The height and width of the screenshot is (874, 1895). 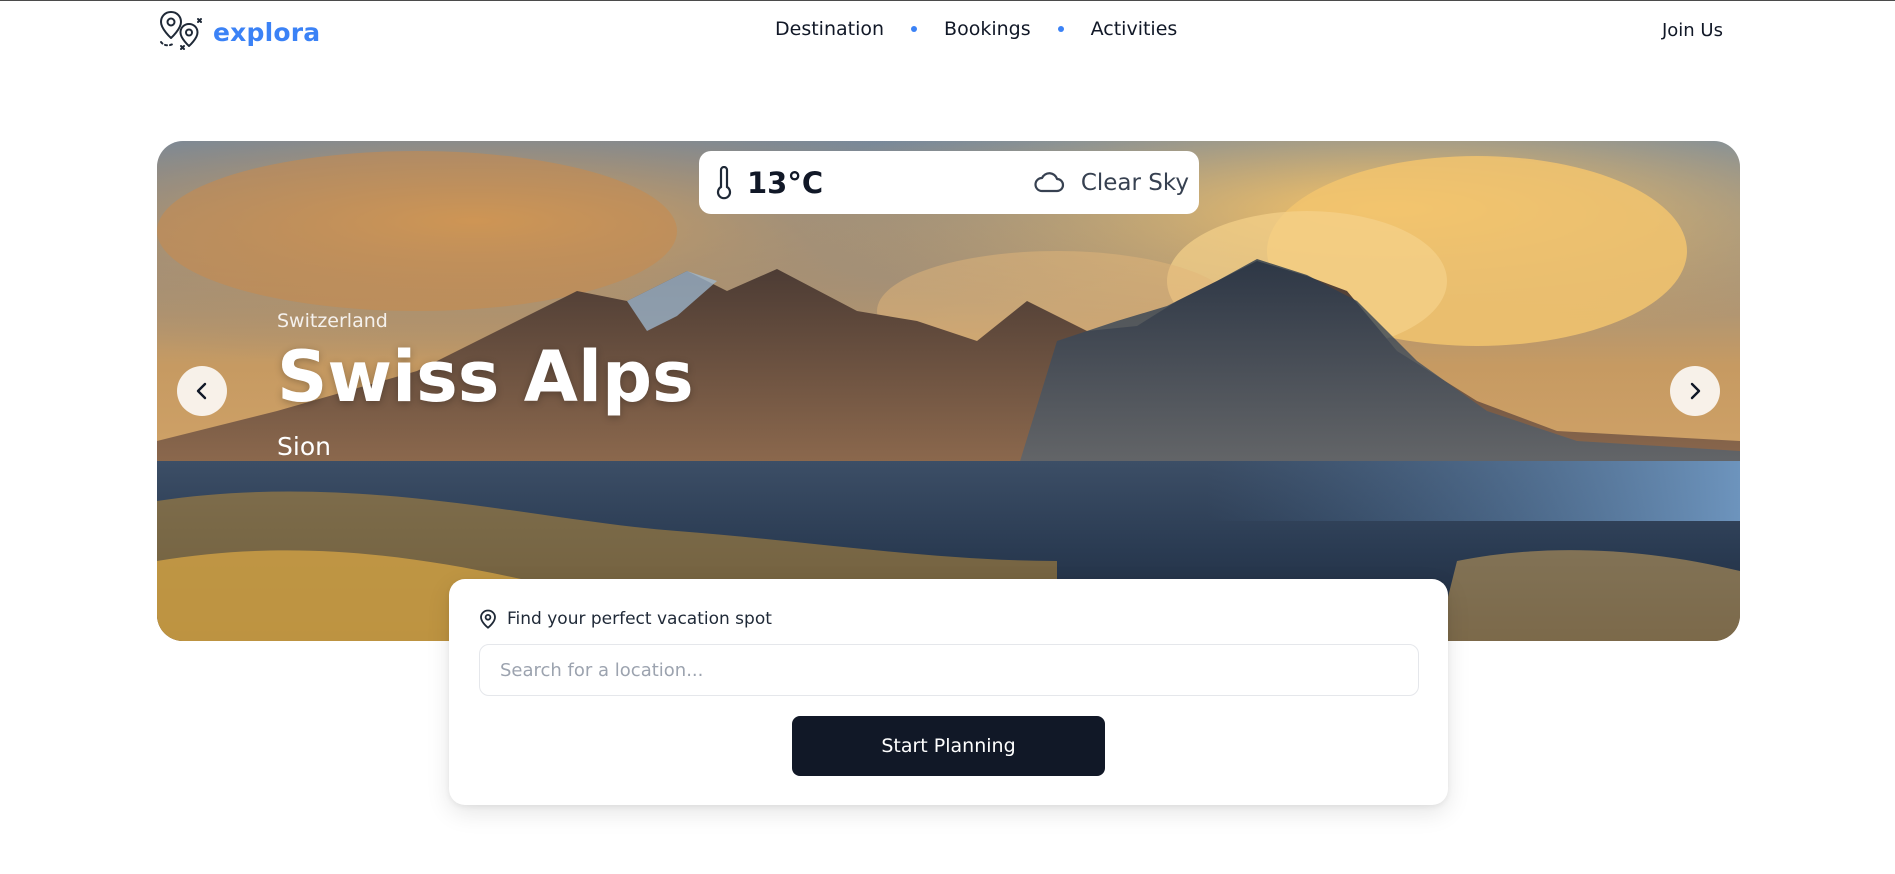 What do you see at coordinates (987, 29) in the screenshot?
I see `nav-item-bookings: Bookings` at bounding box center [987, 29].